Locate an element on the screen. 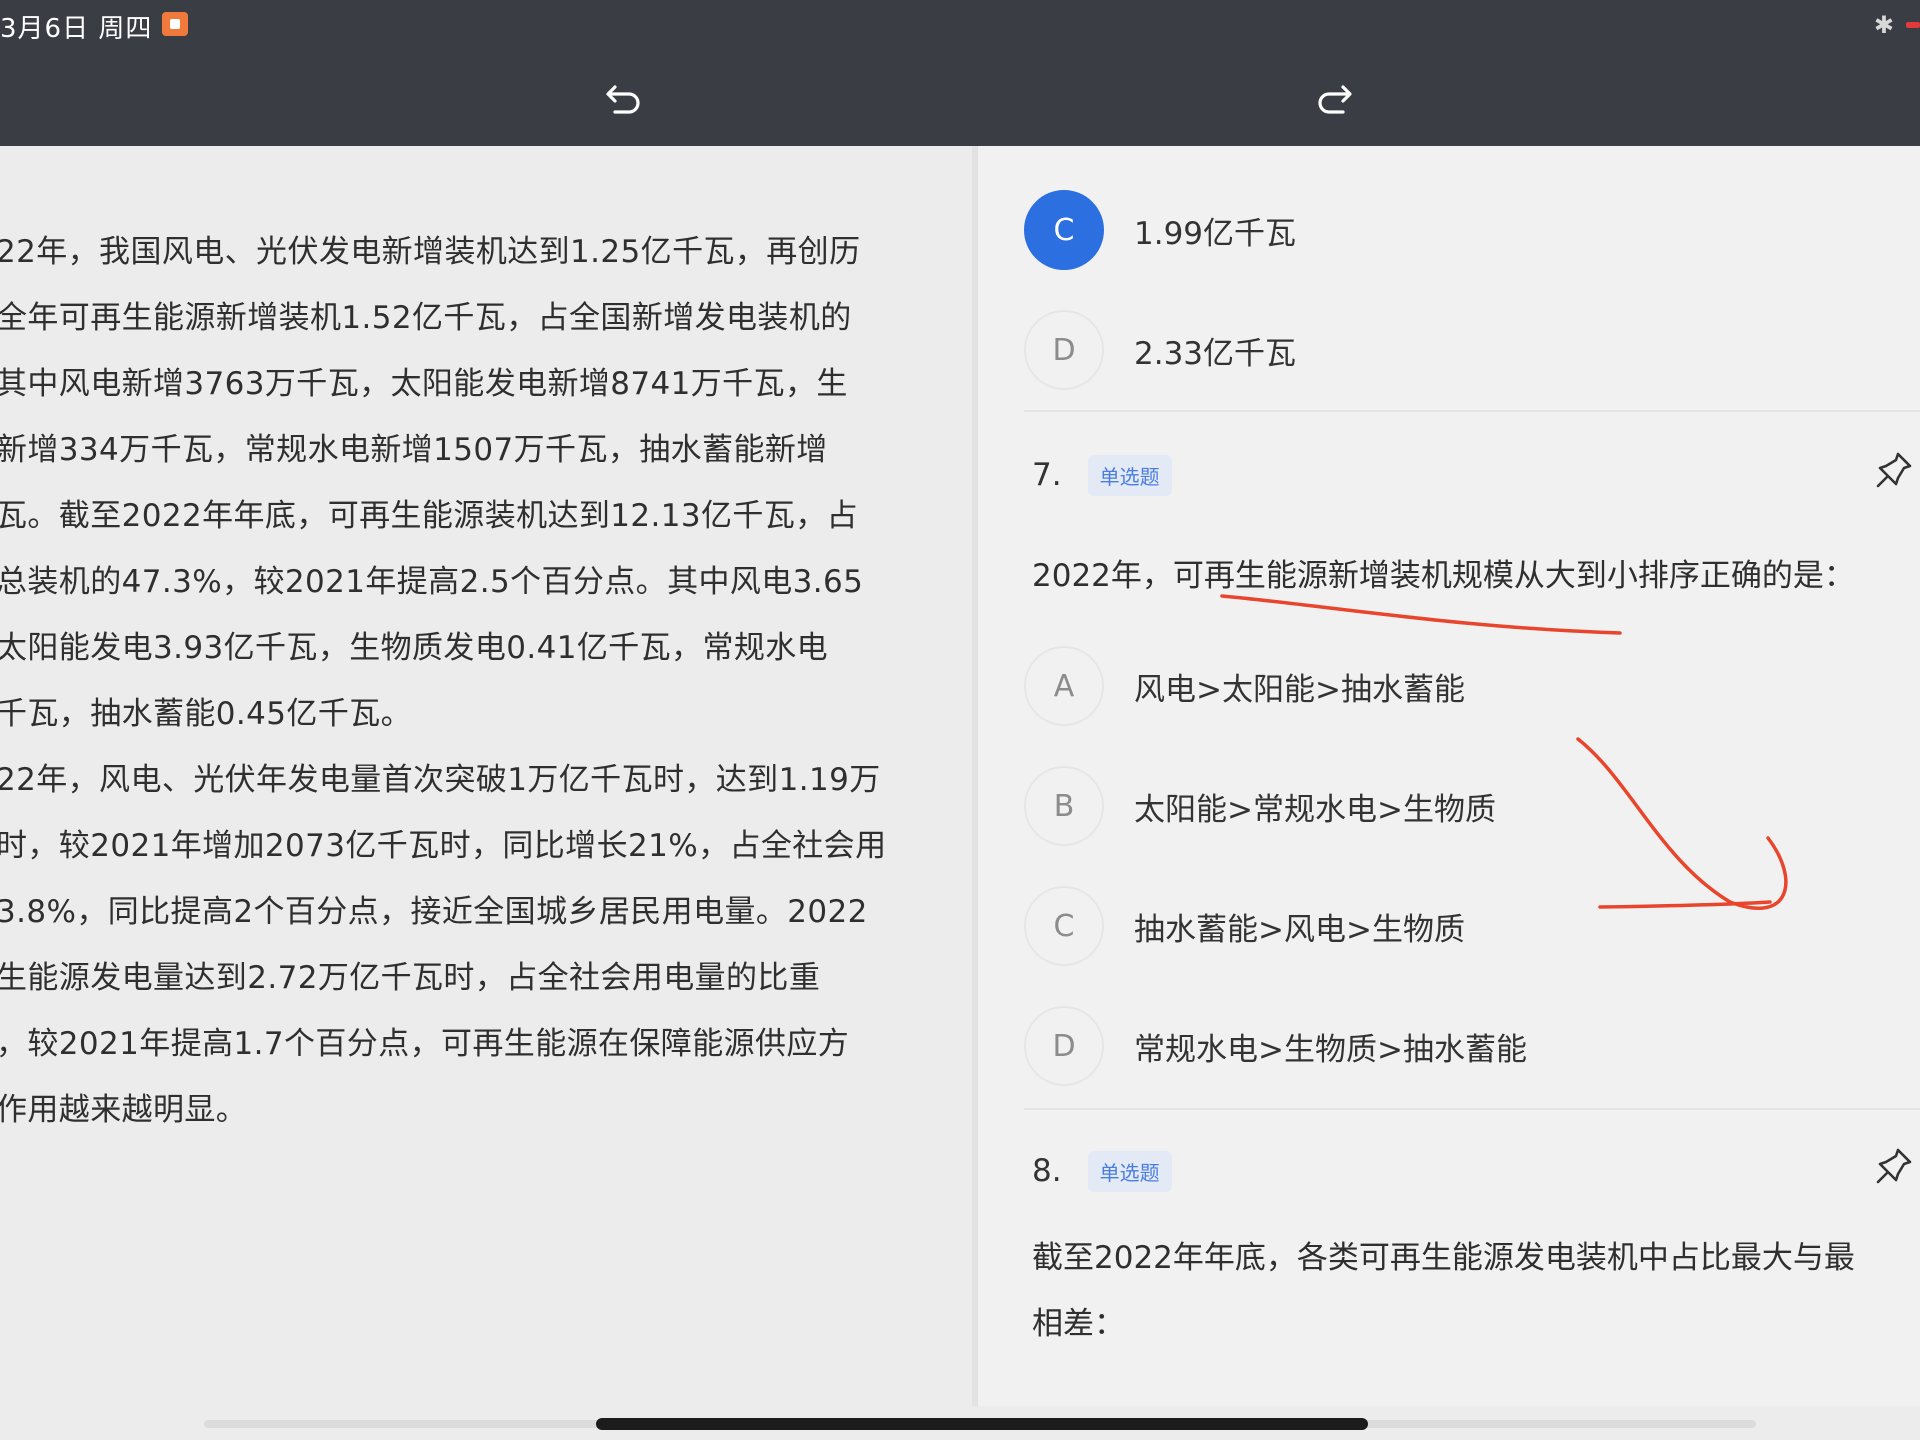 This screenshot has width=1920, height=1440. status-date: 3月6日 周四 is located at coordinates (76, 29).